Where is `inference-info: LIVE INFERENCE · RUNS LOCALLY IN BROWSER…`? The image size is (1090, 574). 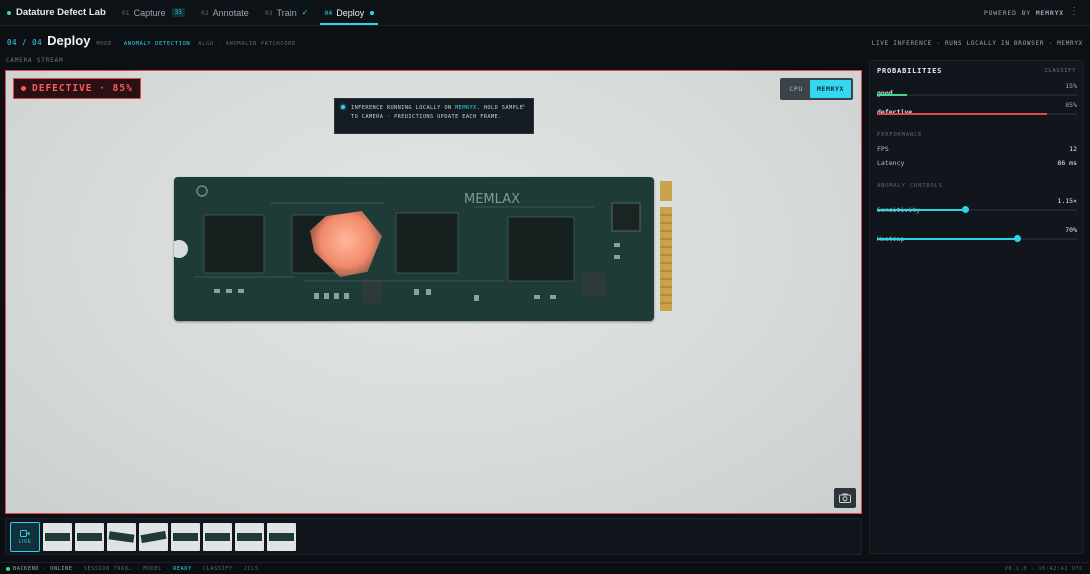
inference-info: LIVE INFERENCE · RUNS LOCALLY IN BROWSER… is located at coordinates (977, 43).